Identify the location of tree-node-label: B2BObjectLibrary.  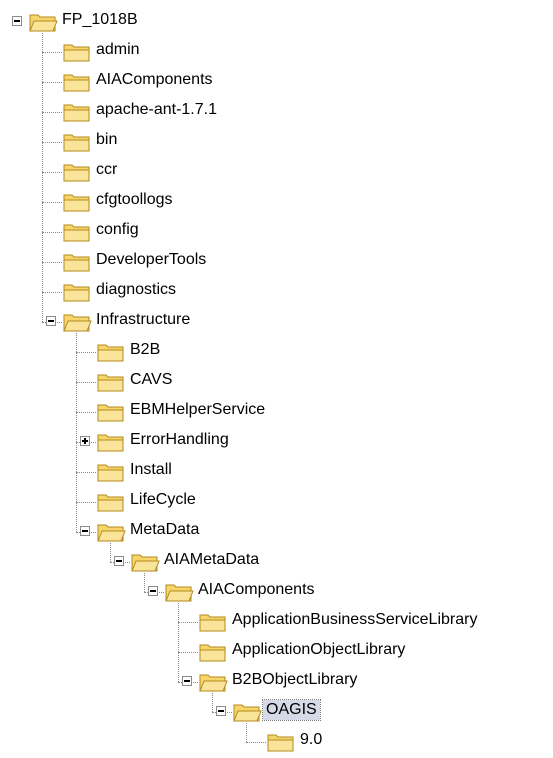
(294, 680).